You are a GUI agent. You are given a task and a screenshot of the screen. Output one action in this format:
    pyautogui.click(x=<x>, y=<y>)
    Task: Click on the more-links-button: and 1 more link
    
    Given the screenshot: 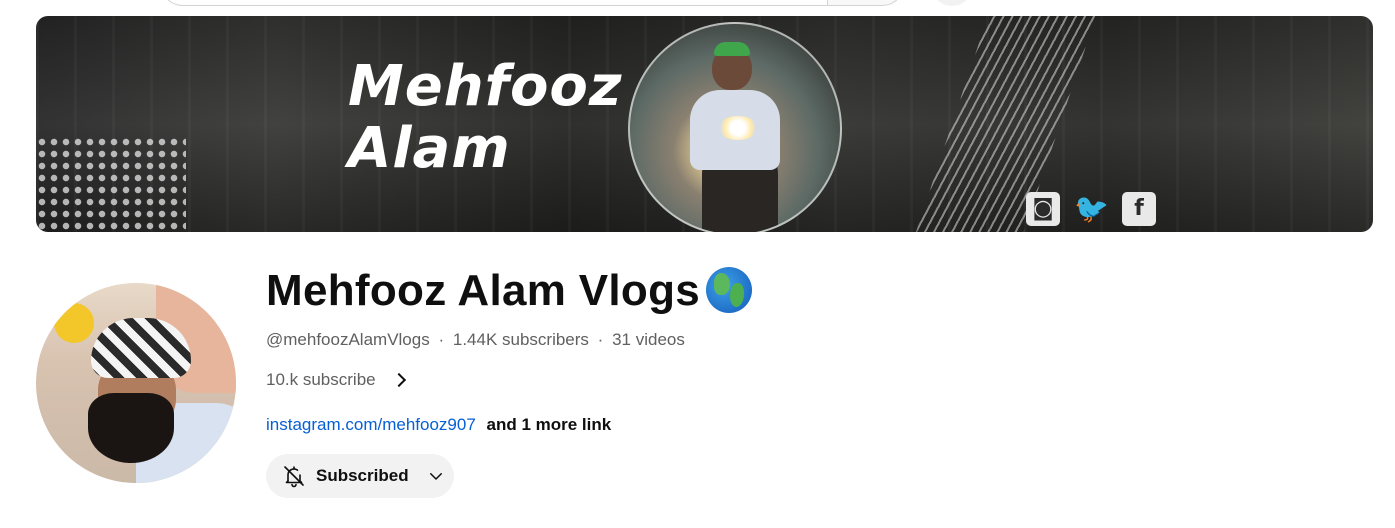 What is the action you would take?
    pyautogui.click(x=549, y=424)
    